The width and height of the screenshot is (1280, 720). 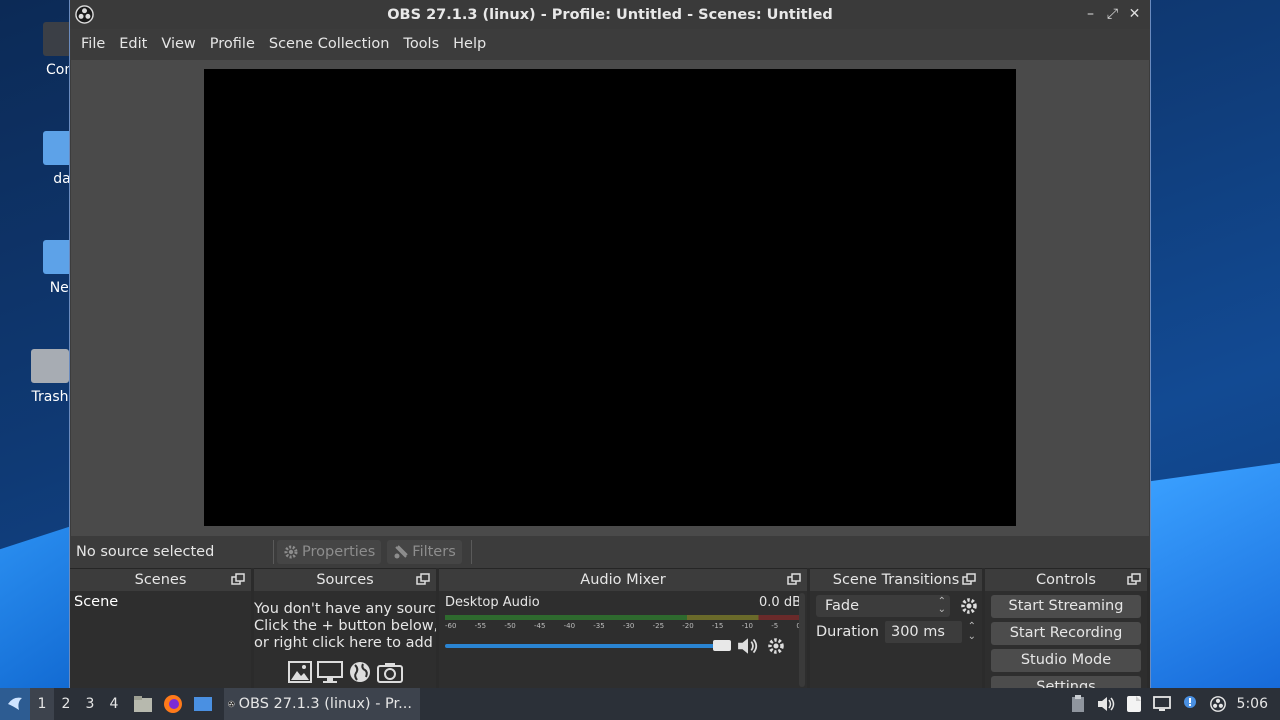 I want to click on channel-name: Desktop Audio, so click(x=492, y=602).